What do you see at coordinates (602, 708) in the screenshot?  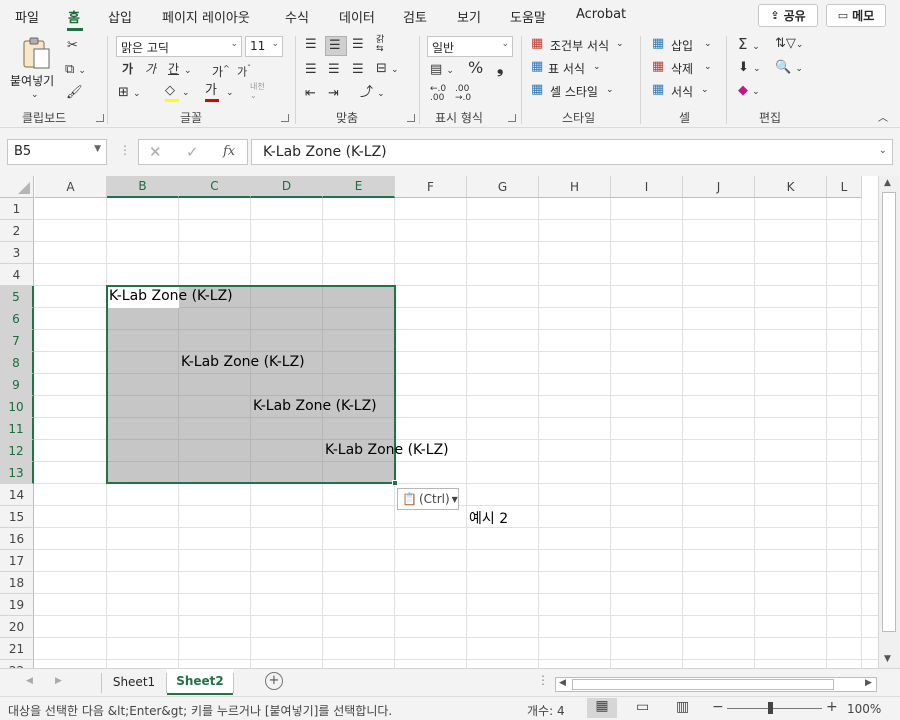 I see `normal-view-icon: ▦` at bounding box center [602, 708].